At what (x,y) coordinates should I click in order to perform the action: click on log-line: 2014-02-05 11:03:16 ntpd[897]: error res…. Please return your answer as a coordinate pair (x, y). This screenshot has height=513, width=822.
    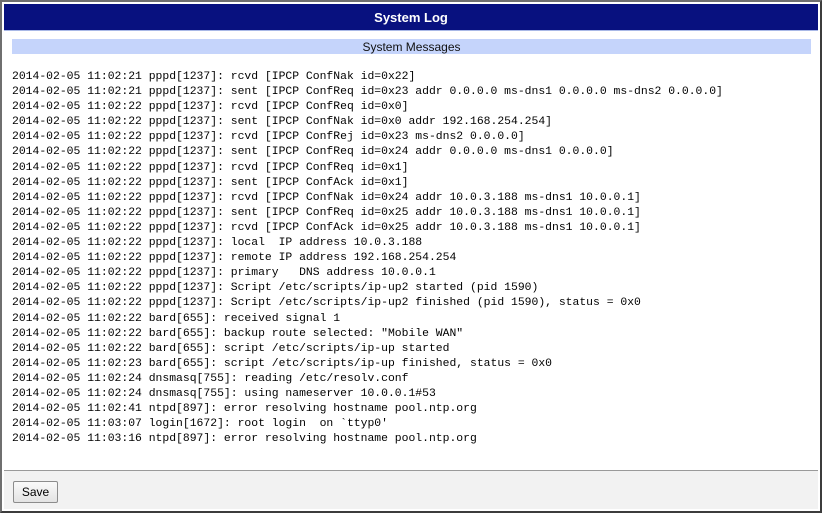
    Looking at the image, I should click on (244, 439).